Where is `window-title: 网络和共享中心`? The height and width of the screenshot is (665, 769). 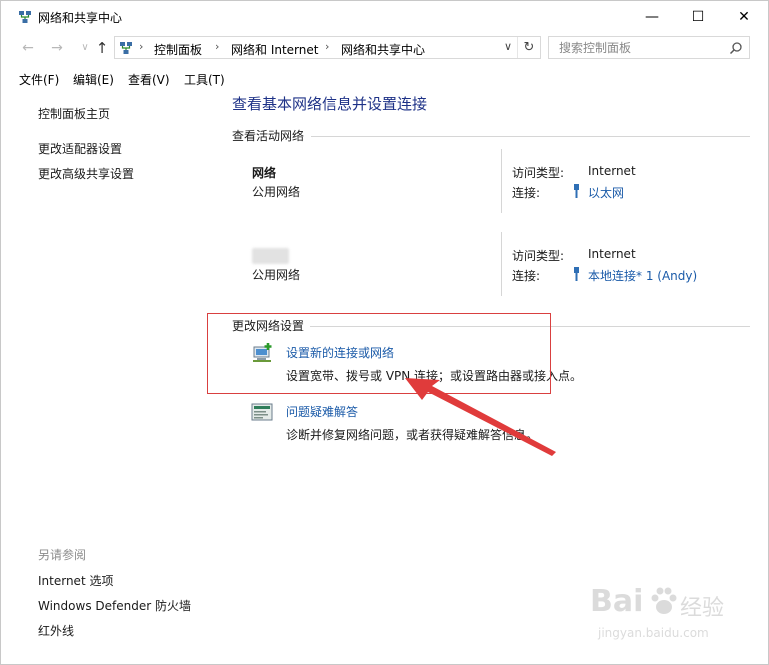
window-title: 网络和共享中心 is located at coordinates (80, 18).